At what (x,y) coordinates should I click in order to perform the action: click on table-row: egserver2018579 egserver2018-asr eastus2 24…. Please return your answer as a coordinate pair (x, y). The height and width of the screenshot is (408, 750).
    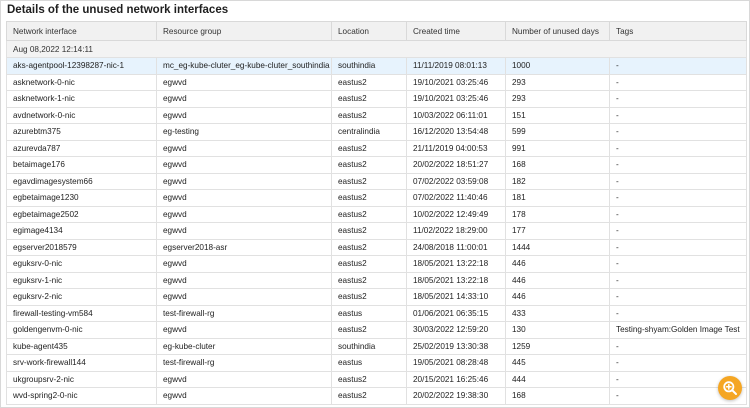
    Looking at the image, I should click on (376, 247).